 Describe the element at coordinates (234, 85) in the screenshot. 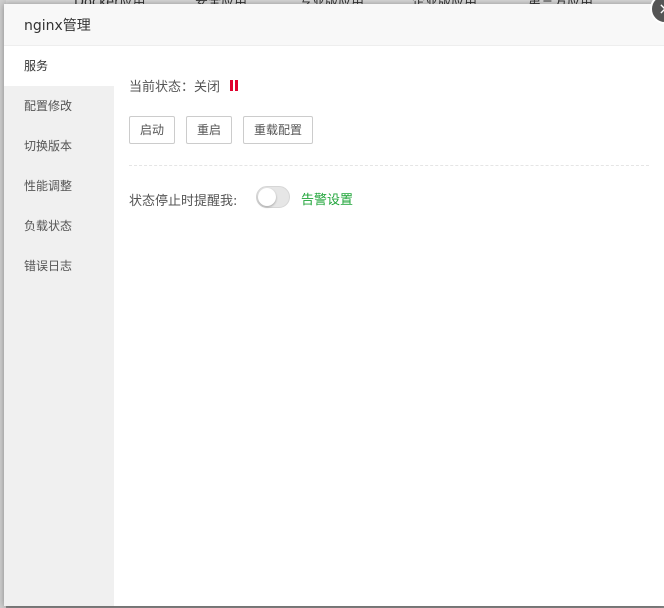

I see `pause-icon` at that location.